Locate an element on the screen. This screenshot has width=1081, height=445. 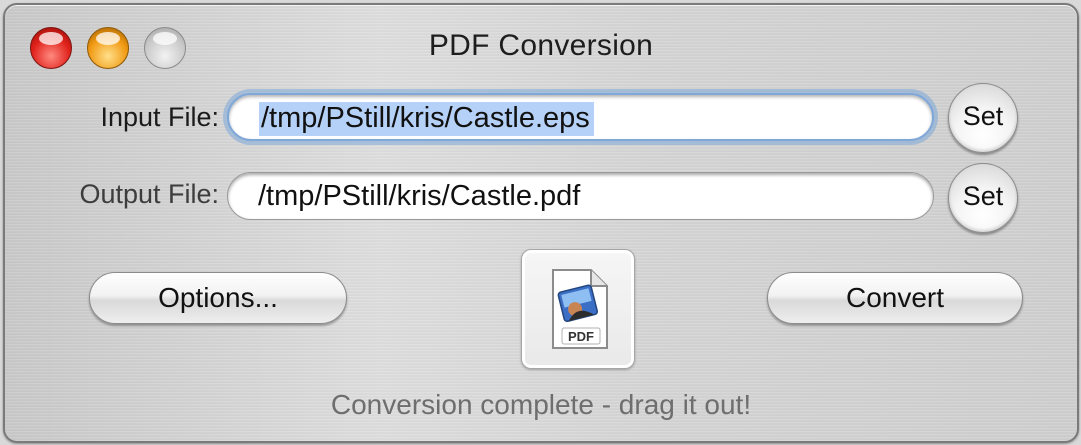
input-file-field: /tmp/PStill/kris/Castle.eps is located at coordinates (580, 117).